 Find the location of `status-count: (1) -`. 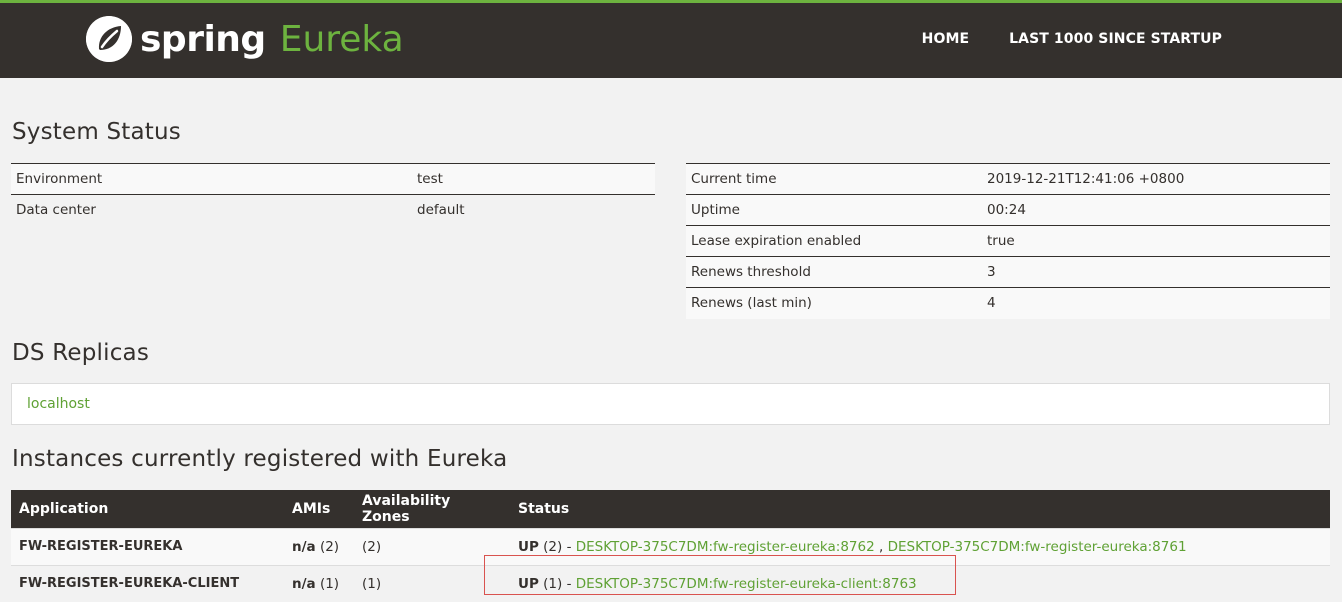

status-count: (1) - is located at coordinates (557, 583).